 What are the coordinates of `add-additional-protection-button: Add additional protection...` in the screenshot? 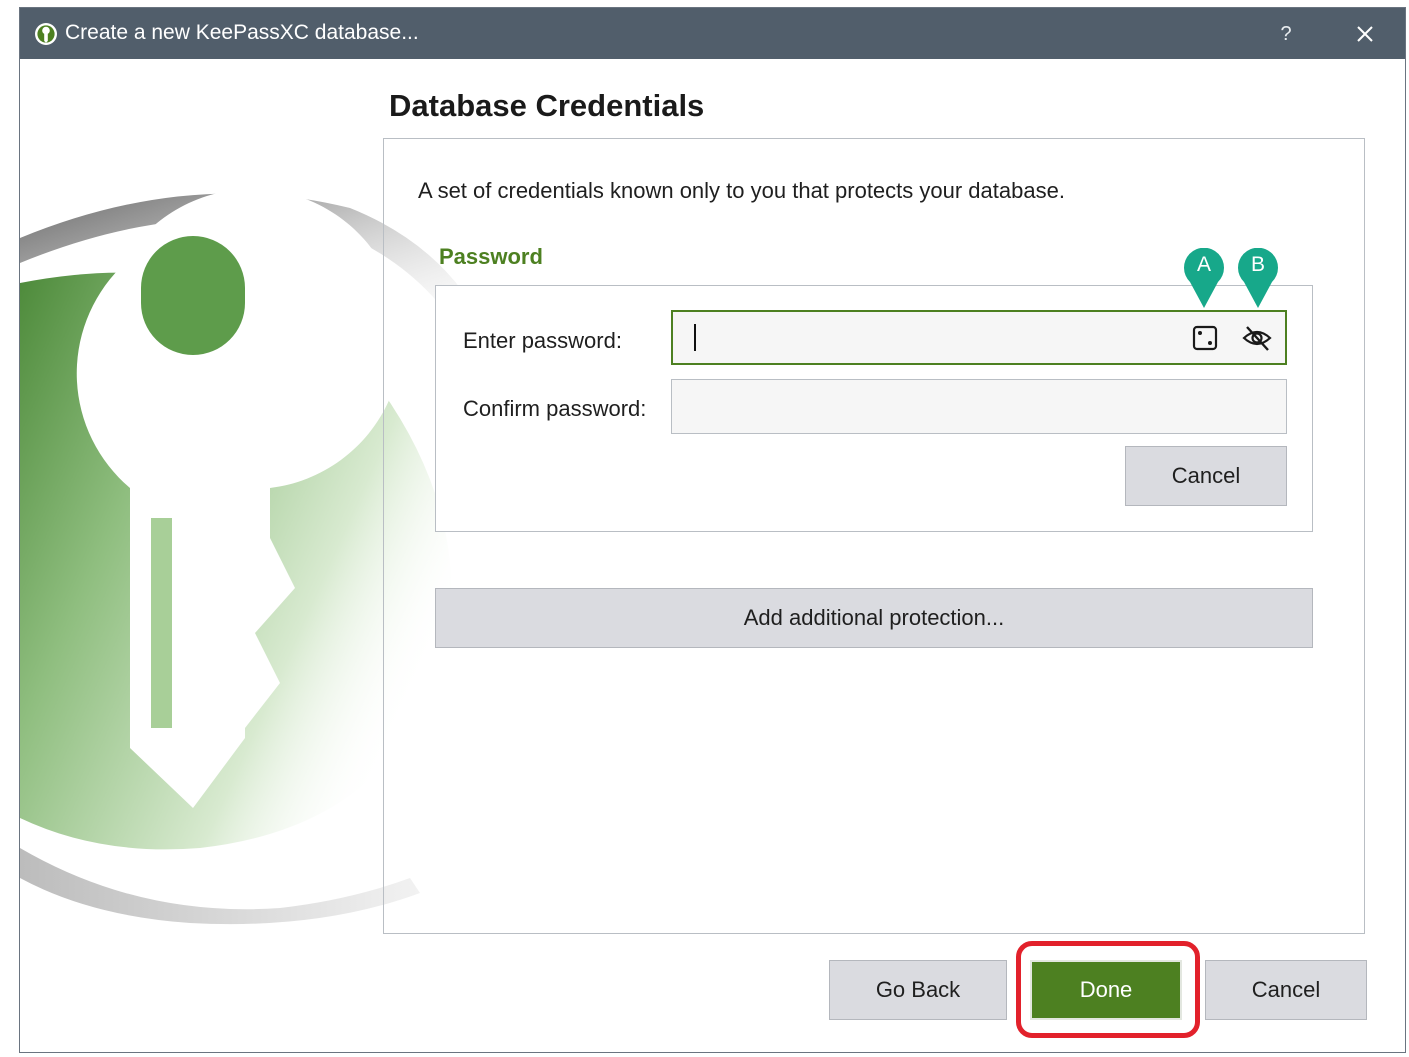 It's located at (874, 618).